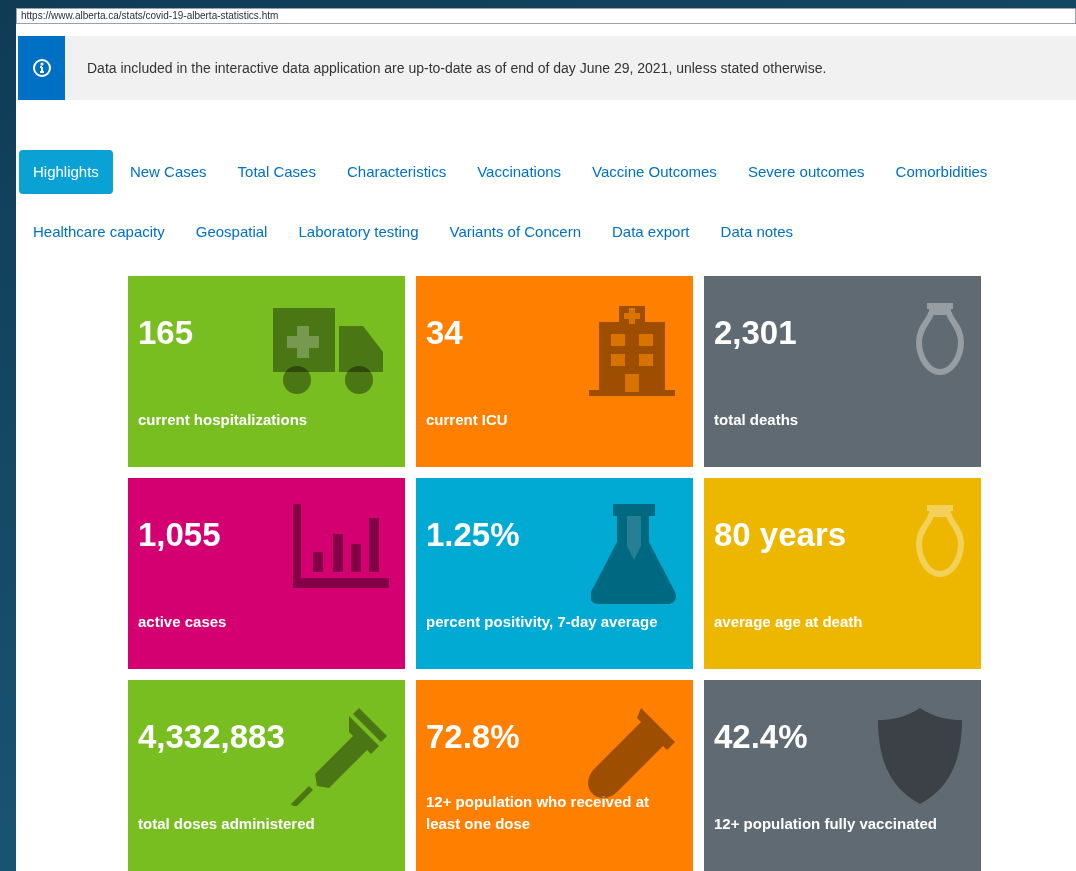  What do you see at coordinates (396, 172) in the screenshot?
I see `tab: Characteristics` at bounding box center [396, 172].